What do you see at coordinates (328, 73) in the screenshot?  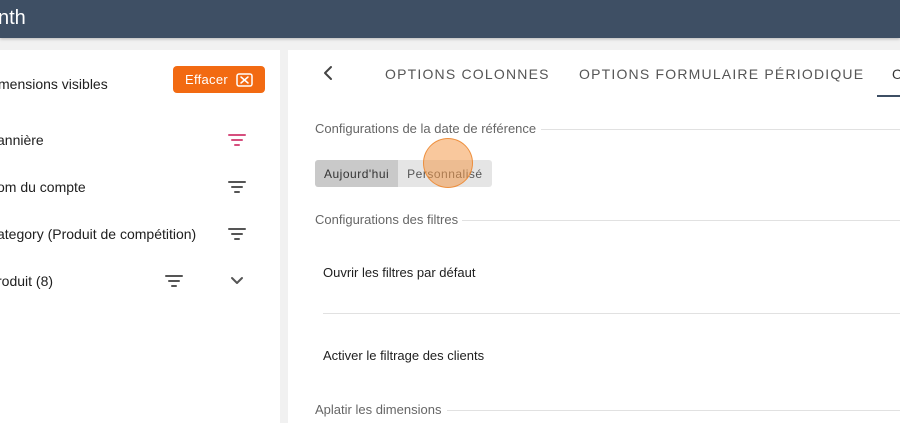 I see `chevron-left-icon` at bounding box center [328, 73].